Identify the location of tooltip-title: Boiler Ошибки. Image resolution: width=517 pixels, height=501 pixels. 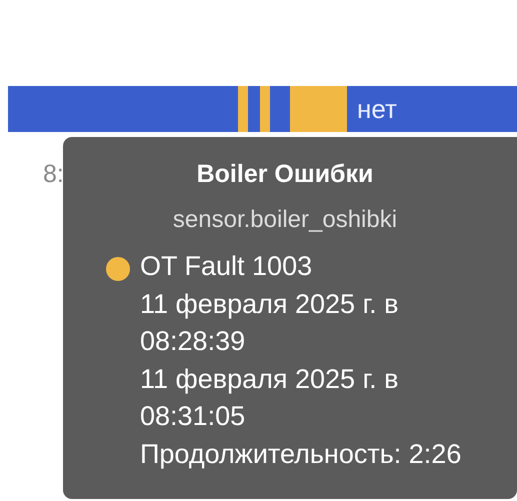
(285, 174).